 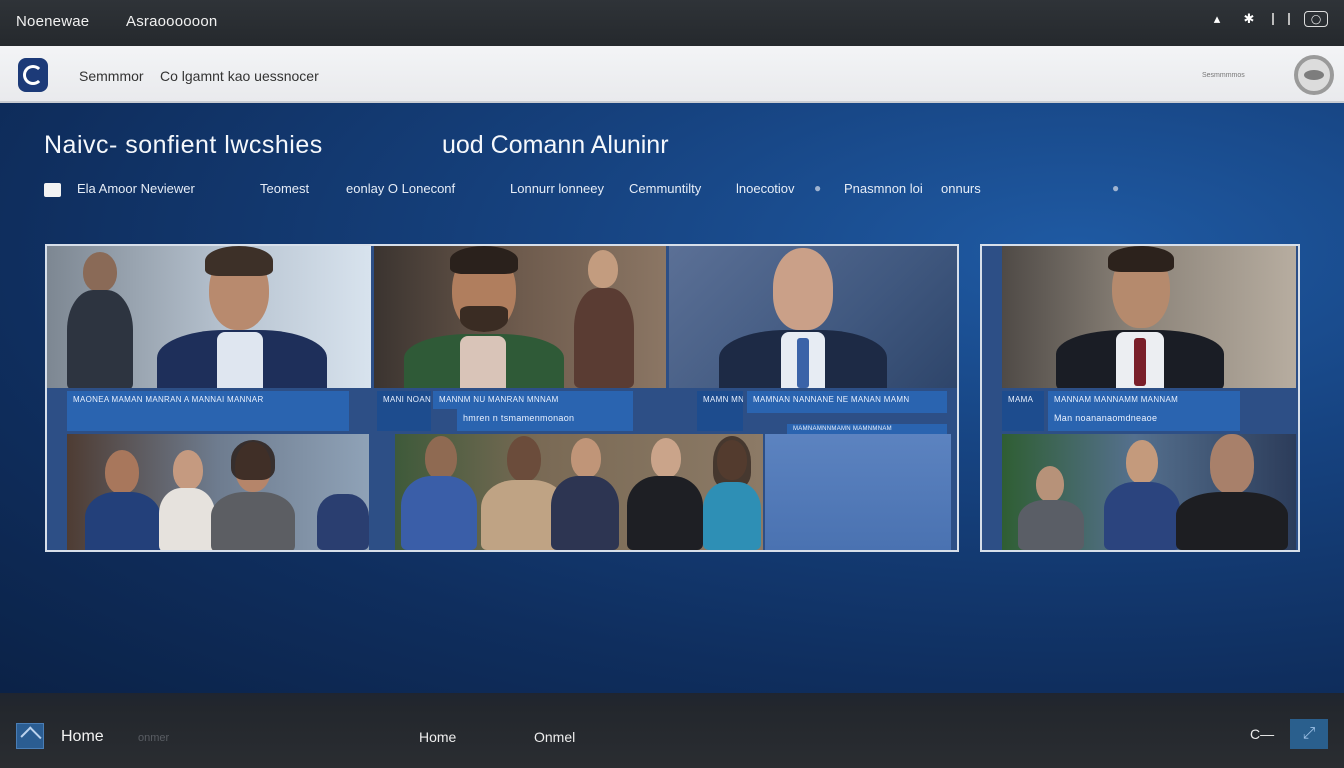 What do you see at coordinates (818, 188) in the screenshot?
I see `info-icon: ●` at bounding box center [818, 188].